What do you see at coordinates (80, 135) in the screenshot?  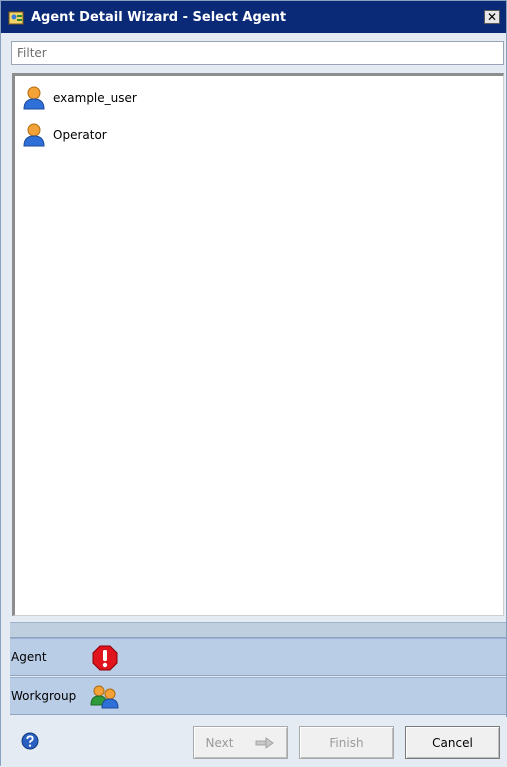 I see `agent-name: Operator` at bounding box center [80, 135].